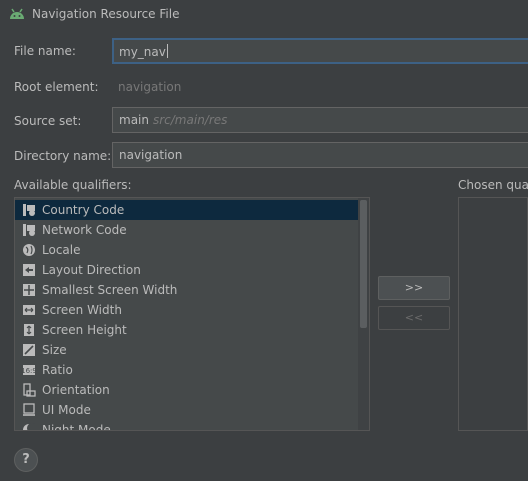 This screenshot has height=481, width=528. Describe the element at coordinates (84, 330) in the screenshot. I see `list-item-label: Screen Height` at that location.